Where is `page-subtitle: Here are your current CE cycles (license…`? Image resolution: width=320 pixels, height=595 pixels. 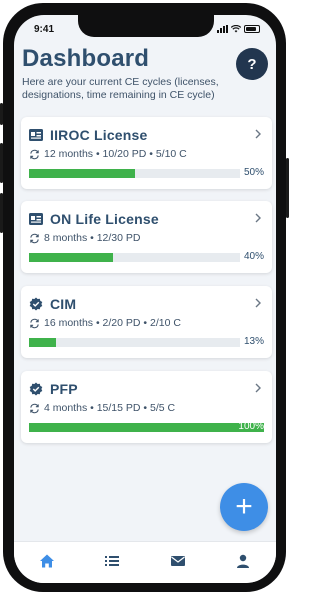 page-subtitle: Here are your current CE cycles (license… is located at coordinates (120, 88).